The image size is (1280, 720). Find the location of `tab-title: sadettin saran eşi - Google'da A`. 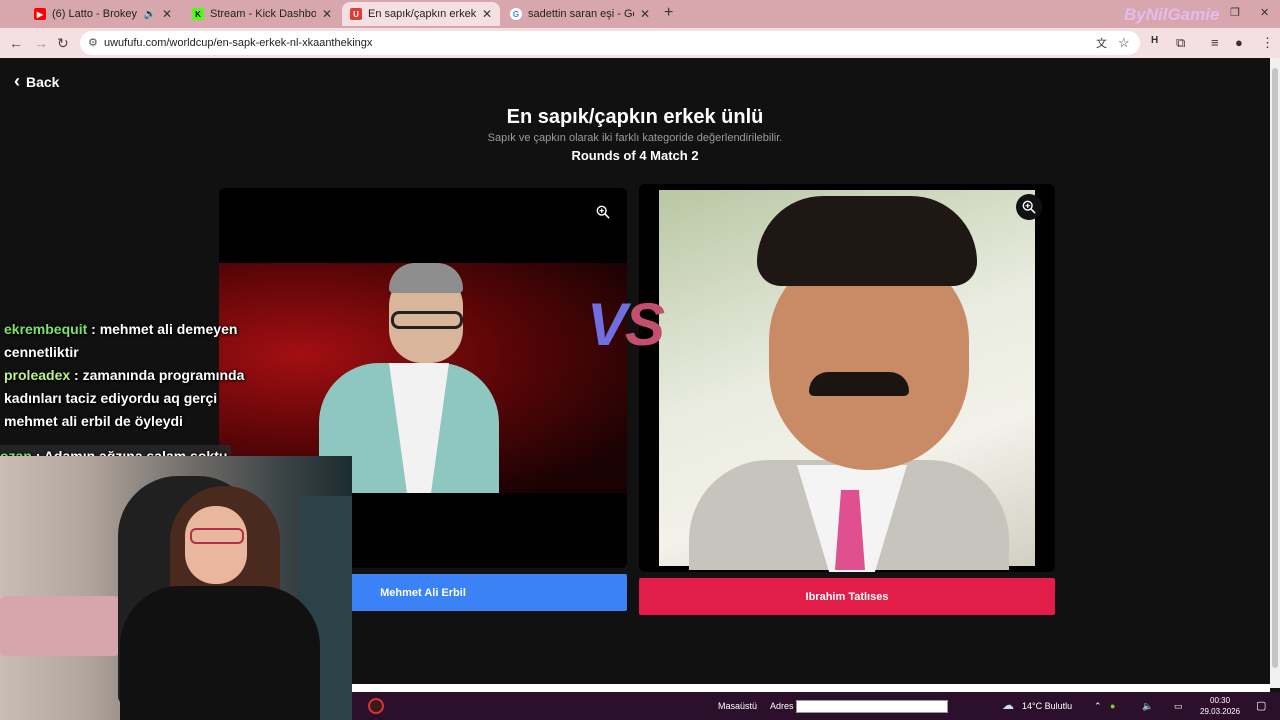

tab-title: sadettin saran eşi - Google'da A is located at coordinates (581, 14).